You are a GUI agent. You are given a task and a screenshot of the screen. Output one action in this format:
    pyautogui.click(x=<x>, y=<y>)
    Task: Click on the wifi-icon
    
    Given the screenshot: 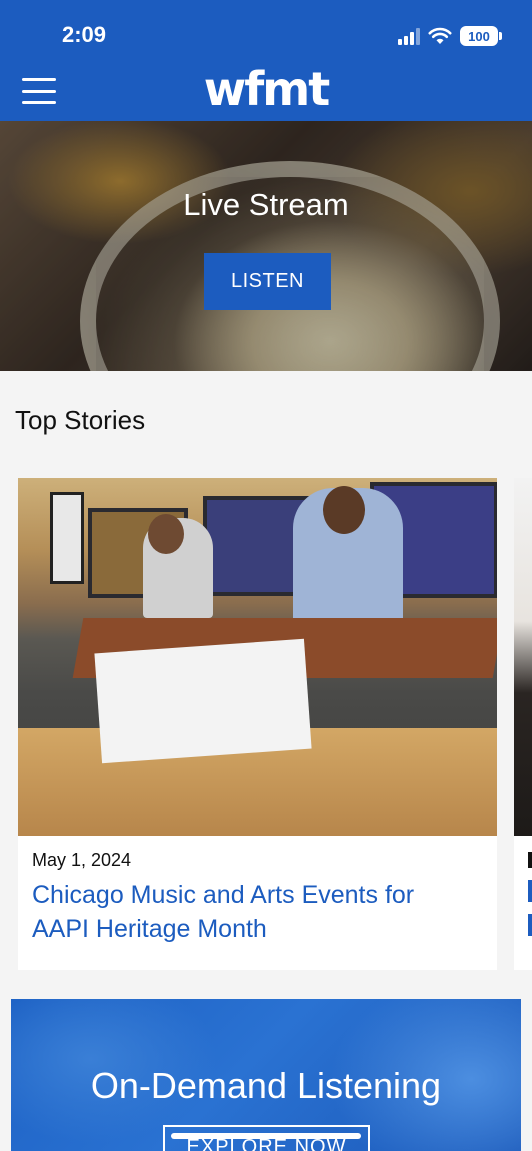 What is the action you would take?
    pyautogui.click(x=440, y=35)
    